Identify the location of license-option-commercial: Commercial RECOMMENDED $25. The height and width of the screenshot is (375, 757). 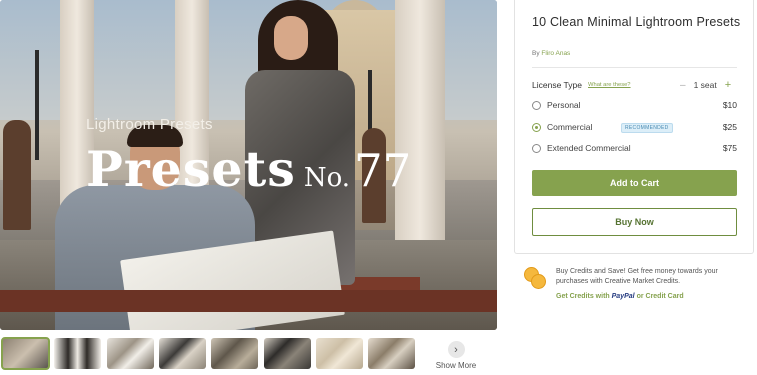
(634, 128).